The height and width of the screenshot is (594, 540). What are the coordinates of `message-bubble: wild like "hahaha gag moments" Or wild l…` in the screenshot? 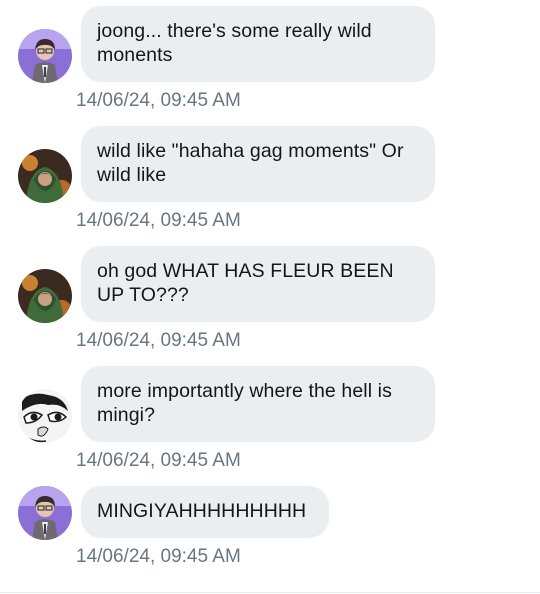 It's located at (258, 164).